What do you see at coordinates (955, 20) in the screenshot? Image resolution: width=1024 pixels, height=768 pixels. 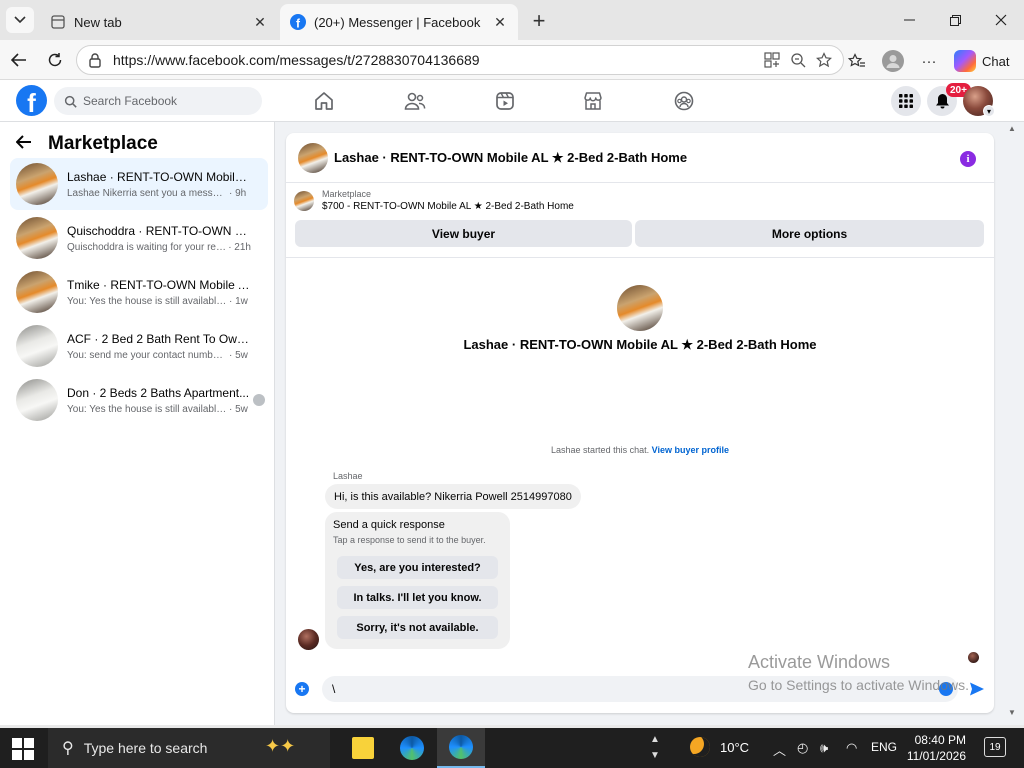 I see `restore-button` at bounding box center [955, 20].